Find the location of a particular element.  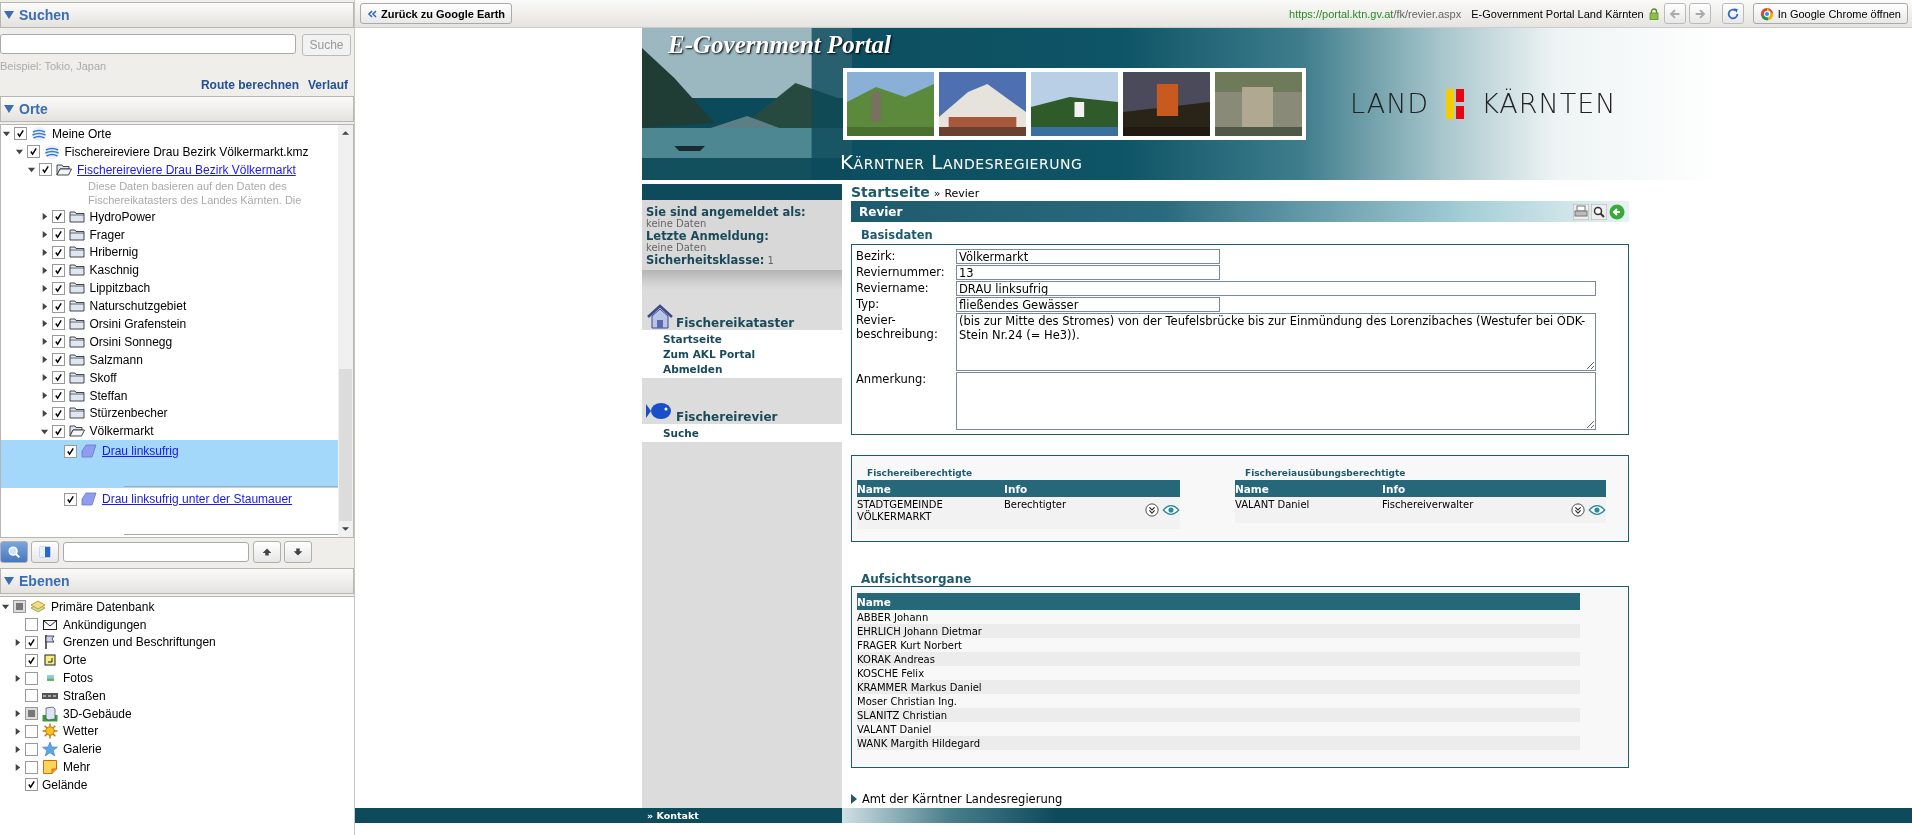

tree-item: Mehr is located at coordinates (177, 767).